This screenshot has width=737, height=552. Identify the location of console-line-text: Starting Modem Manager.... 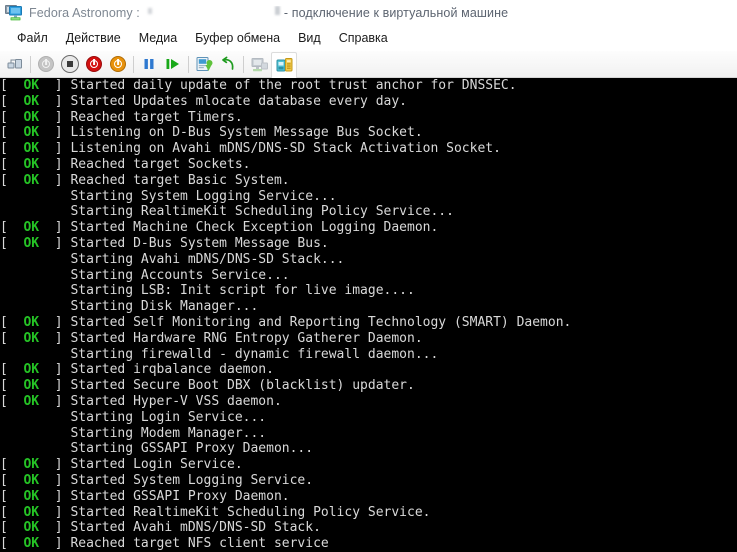
(168, 433).